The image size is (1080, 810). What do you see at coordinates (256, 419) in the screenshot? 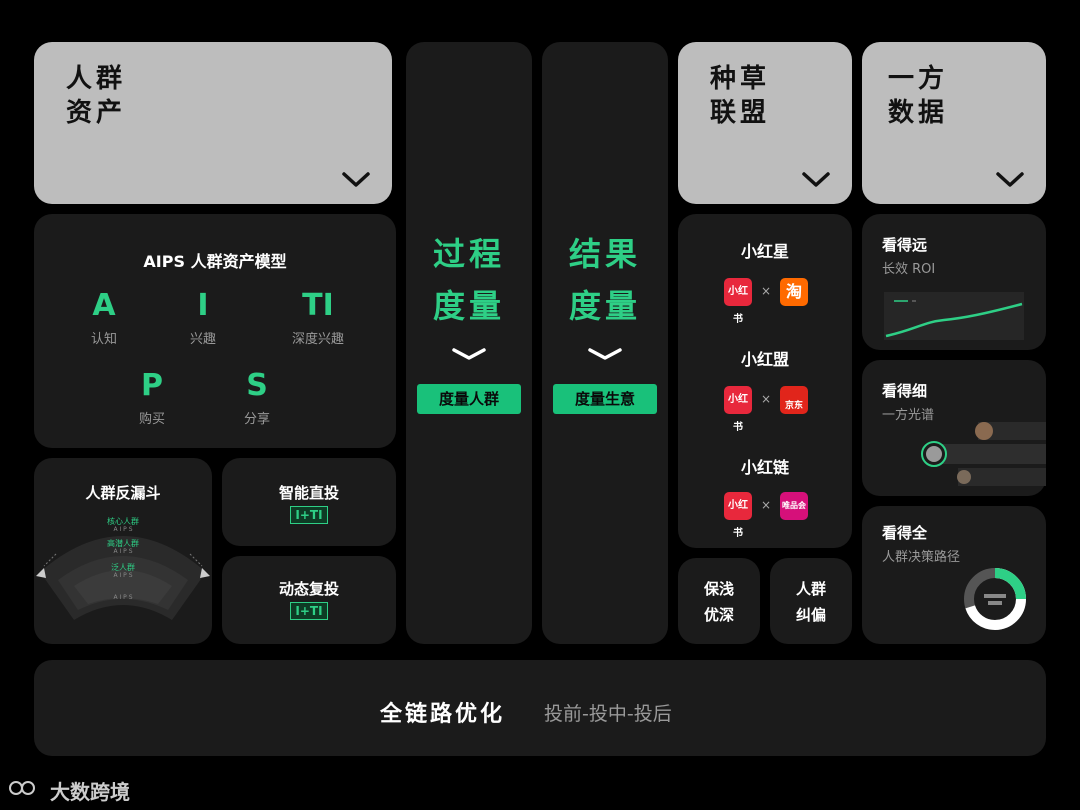
I see `aips-label-s: 分享` at bounding box center [256, 419].